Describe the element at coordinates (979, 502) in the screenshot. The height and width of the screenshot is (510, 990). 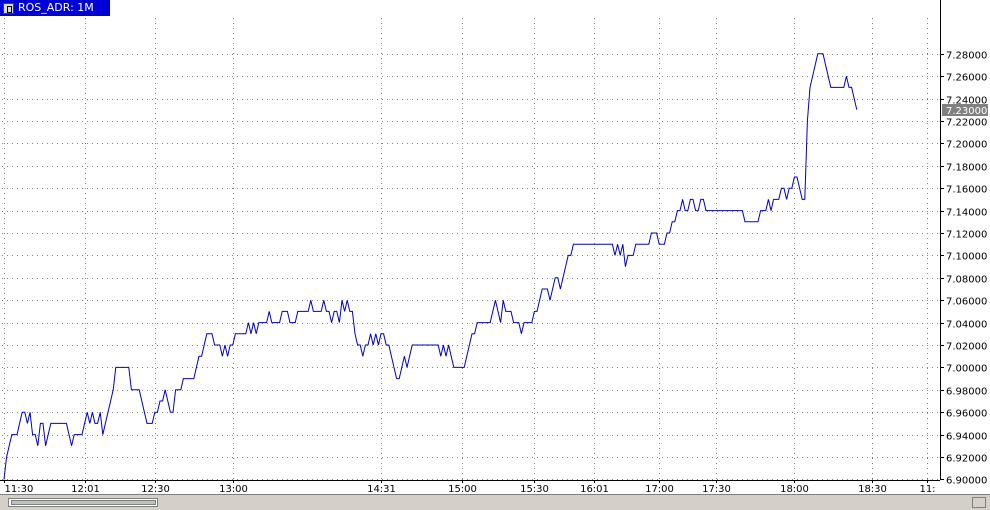
I see `scrollbar-end-button` at that location.